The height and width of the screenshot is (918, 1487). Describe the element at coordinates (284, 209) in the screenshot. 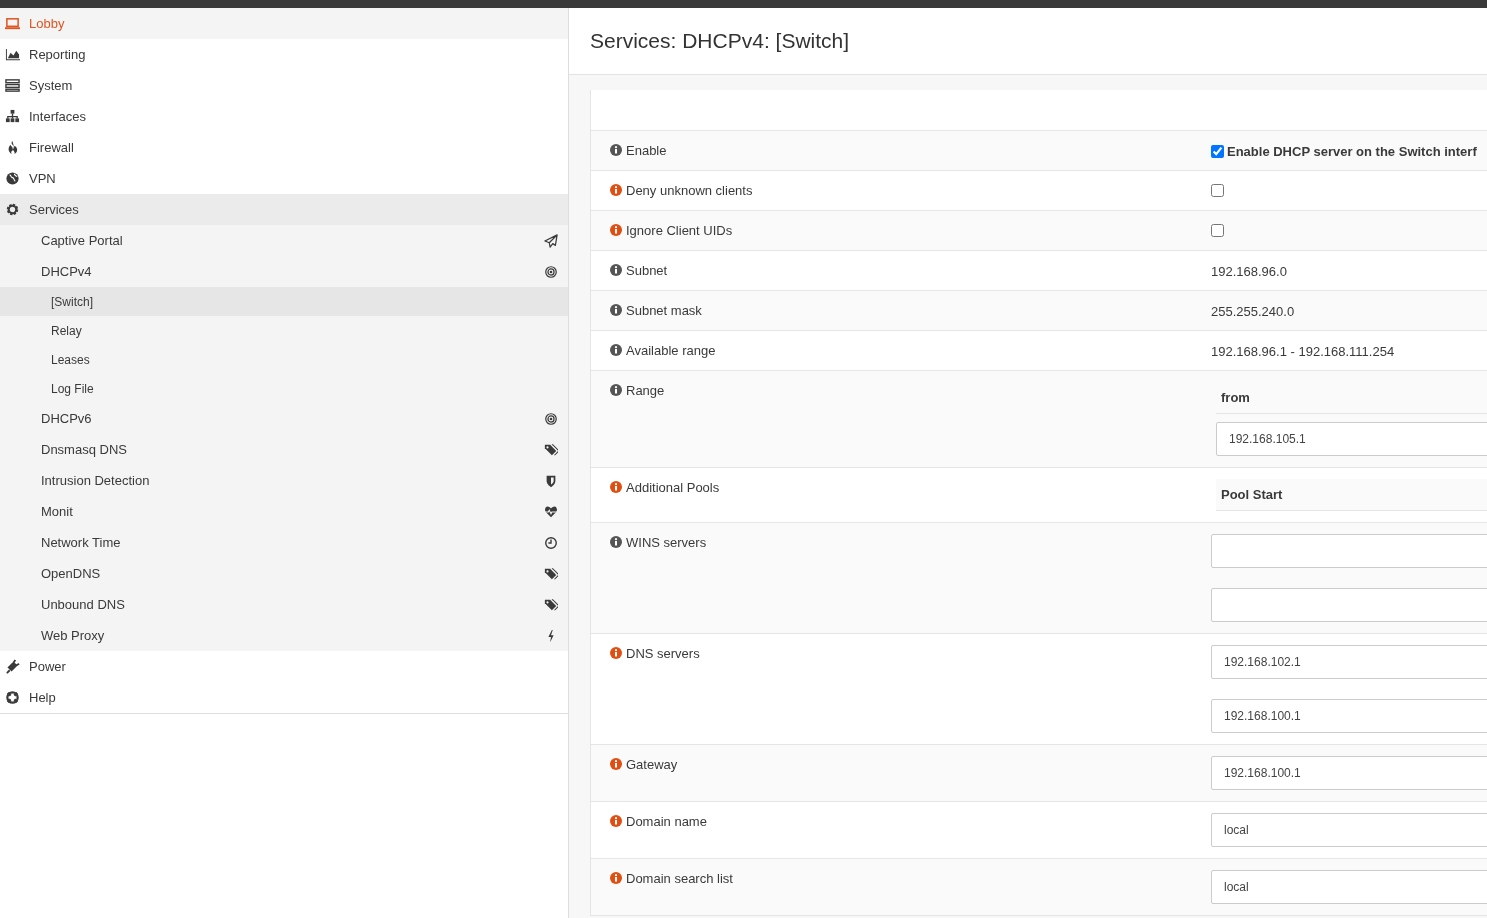

I see `sidebar-item: Services` at that location.